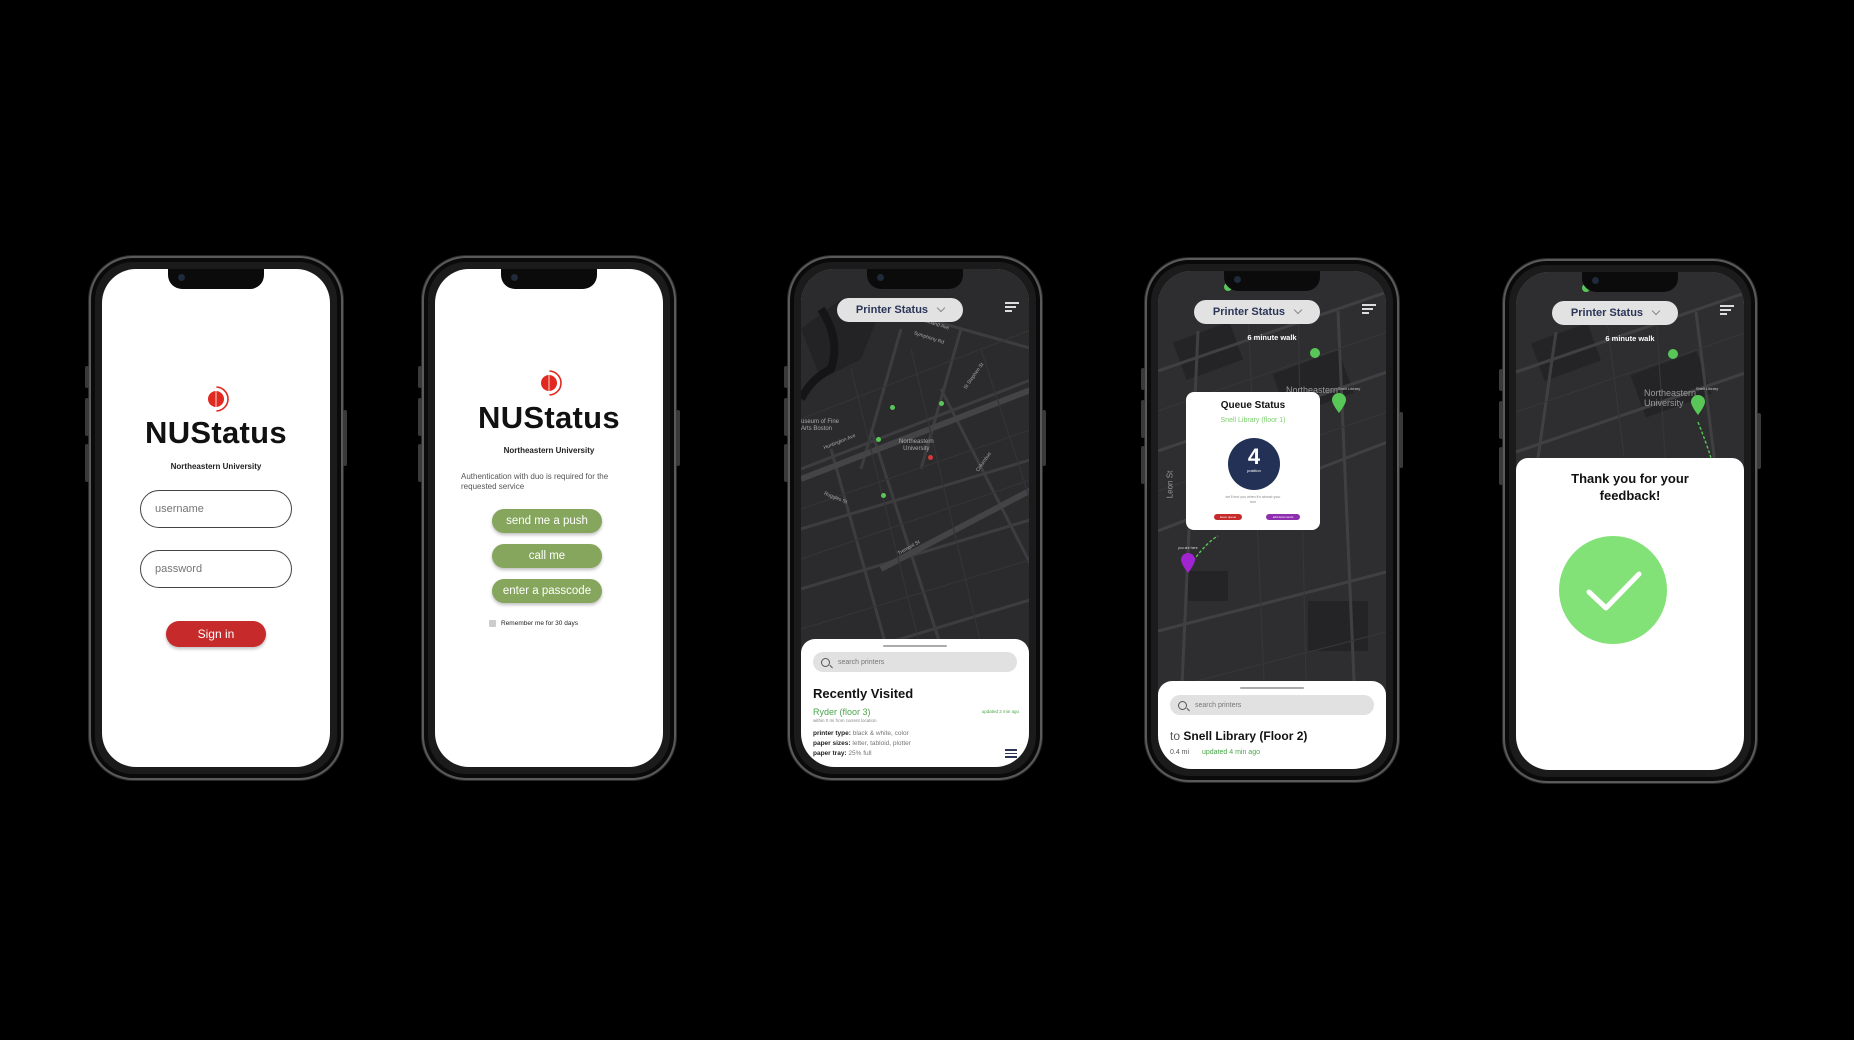 The image size is (1854, 1040). I want to click on phone-login: NUStatus Northeastern University Sign in, so click(216, 518).